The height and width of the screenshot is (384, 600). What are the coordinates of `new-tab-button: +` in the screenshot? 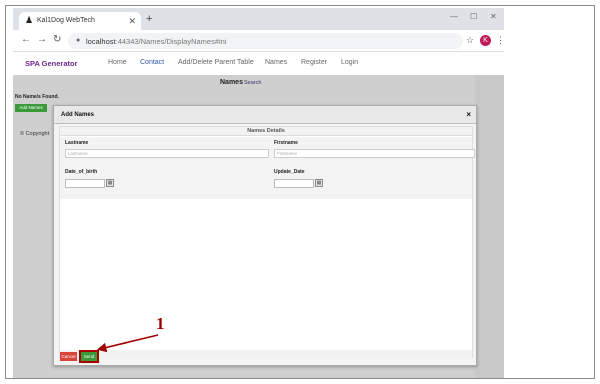 It's located at (149, 19).